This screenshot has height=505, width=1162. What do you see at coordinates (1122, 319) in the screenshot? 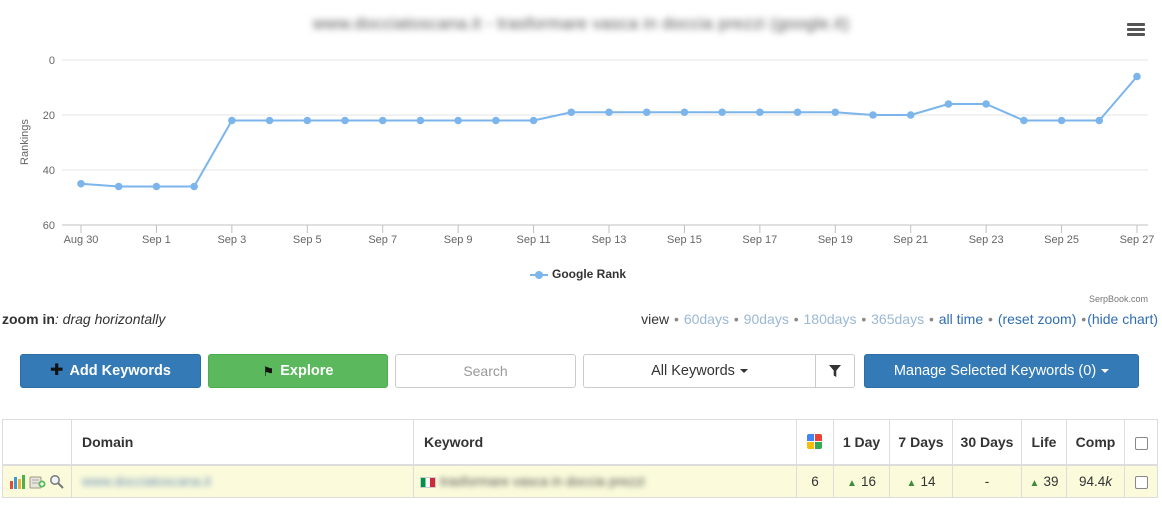
I see `hide-chart-link: (hide chart)` at bounding box center [1122, 319].